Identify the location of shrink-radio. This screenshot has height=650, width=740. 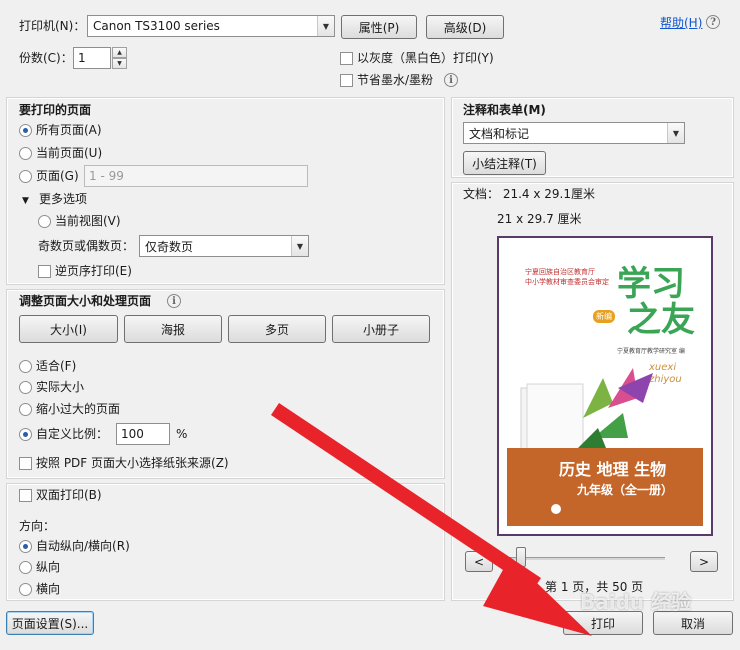
(25, 409).